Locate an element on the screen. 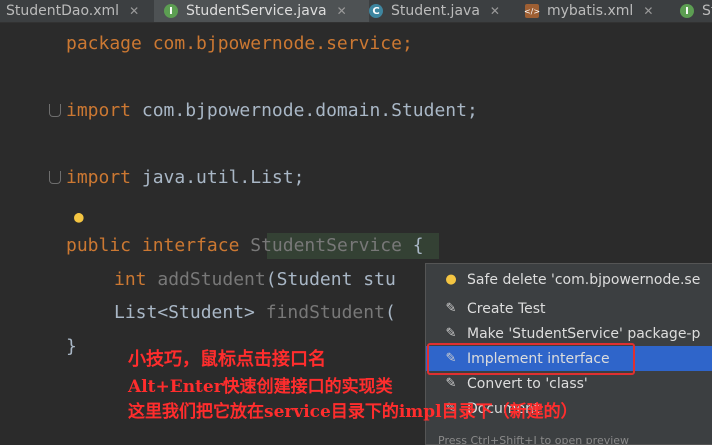 Image resolution: width=712 pixels, height=445 pixels. keyword-public: public is located at coordinates (99, 245).